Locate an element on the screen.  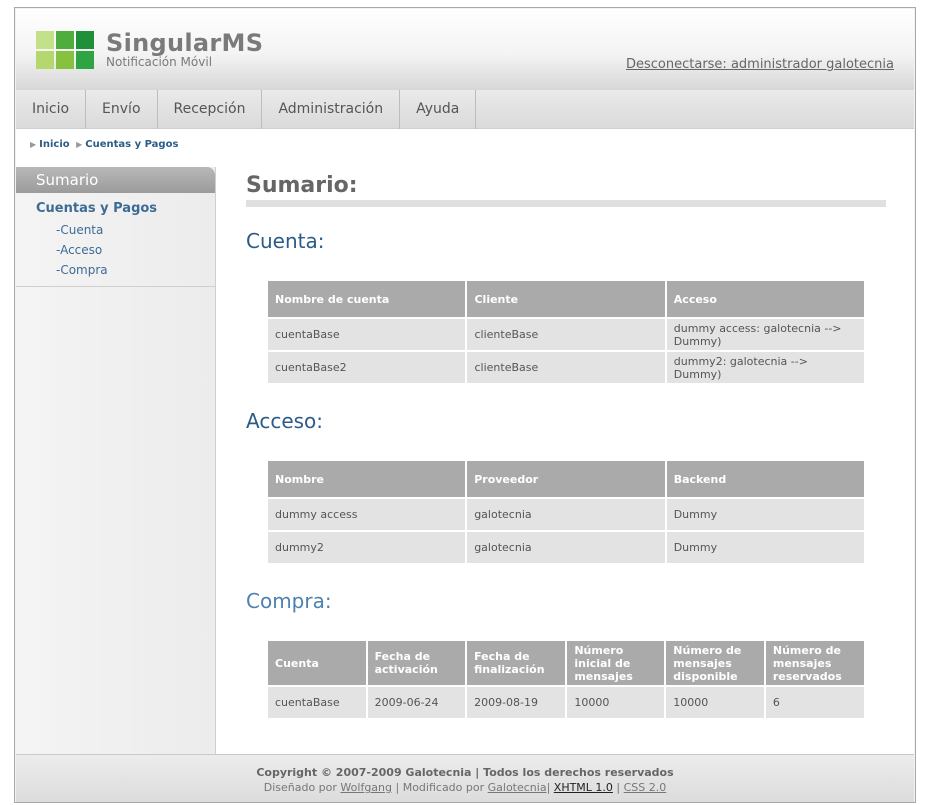
column-header: Nombre is located at coordinates (367, 479).